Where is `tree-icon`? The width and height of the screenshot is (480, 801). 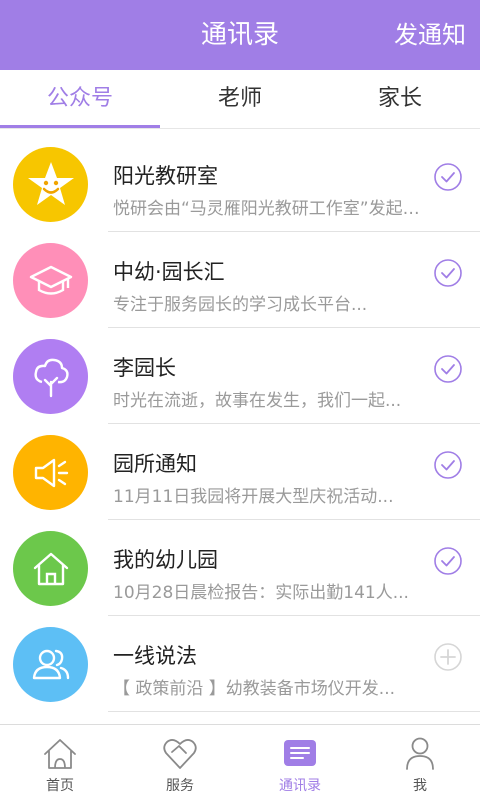 tree-icon is located at coordinates (51, 377).